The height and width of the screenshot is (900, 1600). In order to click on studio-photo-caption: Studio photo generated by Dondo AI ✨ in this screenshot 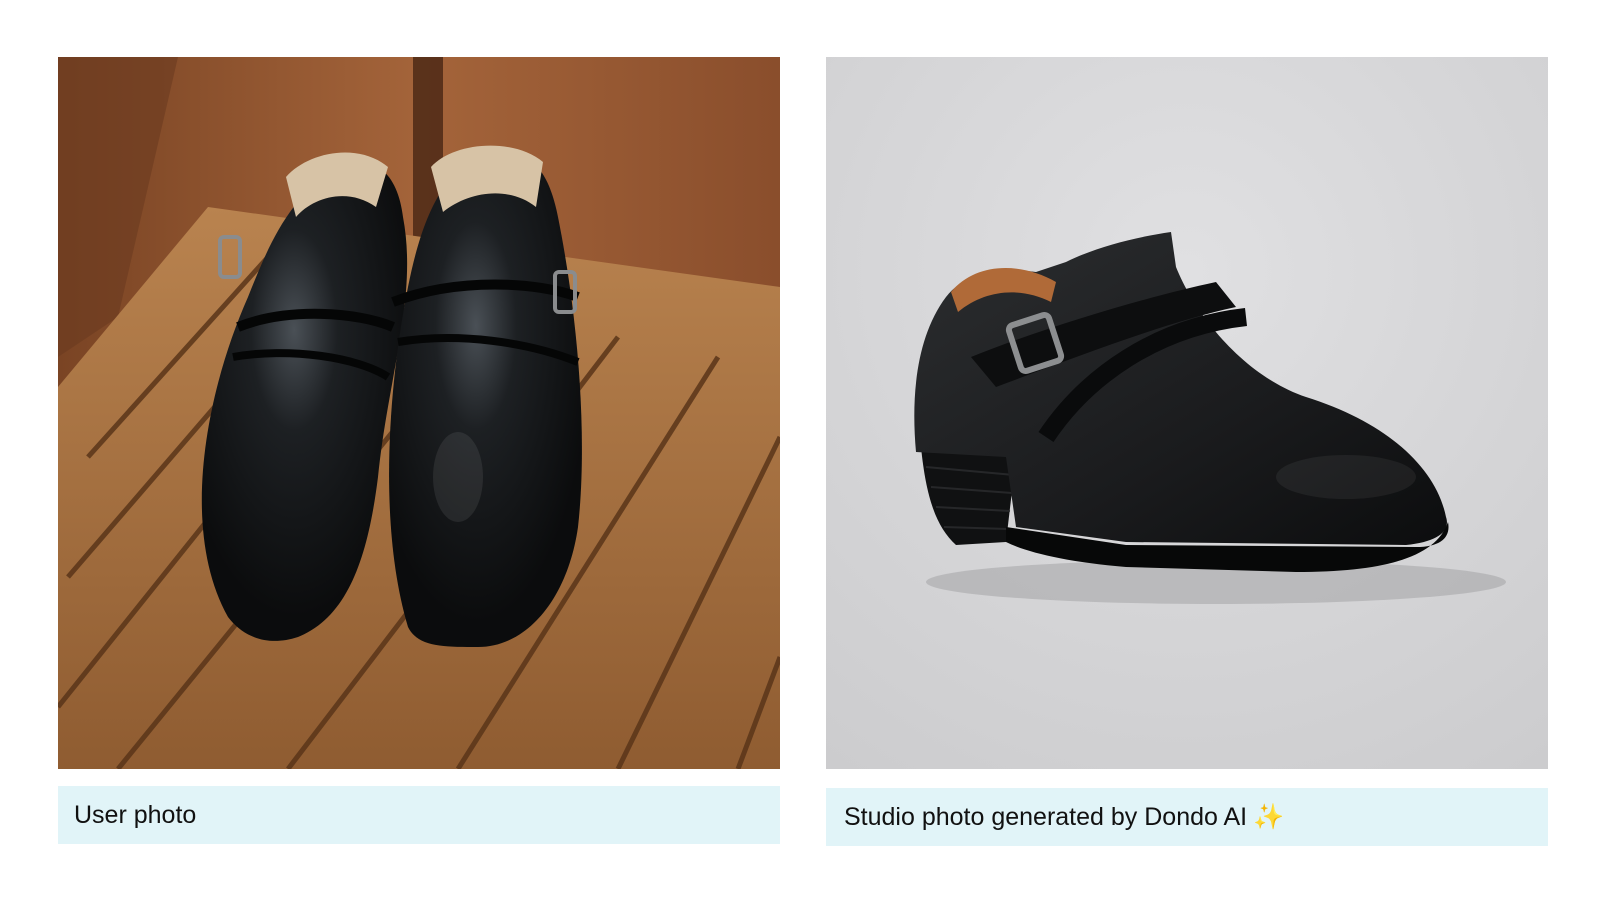, I will do `click(1187, 817)`.